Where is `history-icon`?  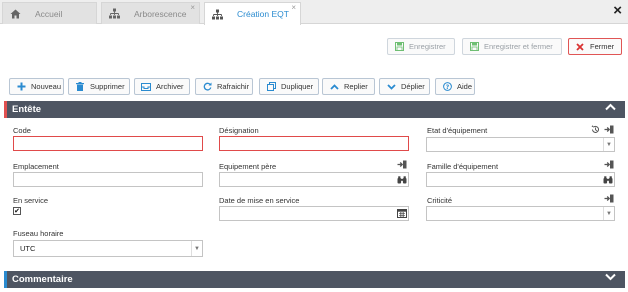 history-icon is located at coordinates (595, 129).